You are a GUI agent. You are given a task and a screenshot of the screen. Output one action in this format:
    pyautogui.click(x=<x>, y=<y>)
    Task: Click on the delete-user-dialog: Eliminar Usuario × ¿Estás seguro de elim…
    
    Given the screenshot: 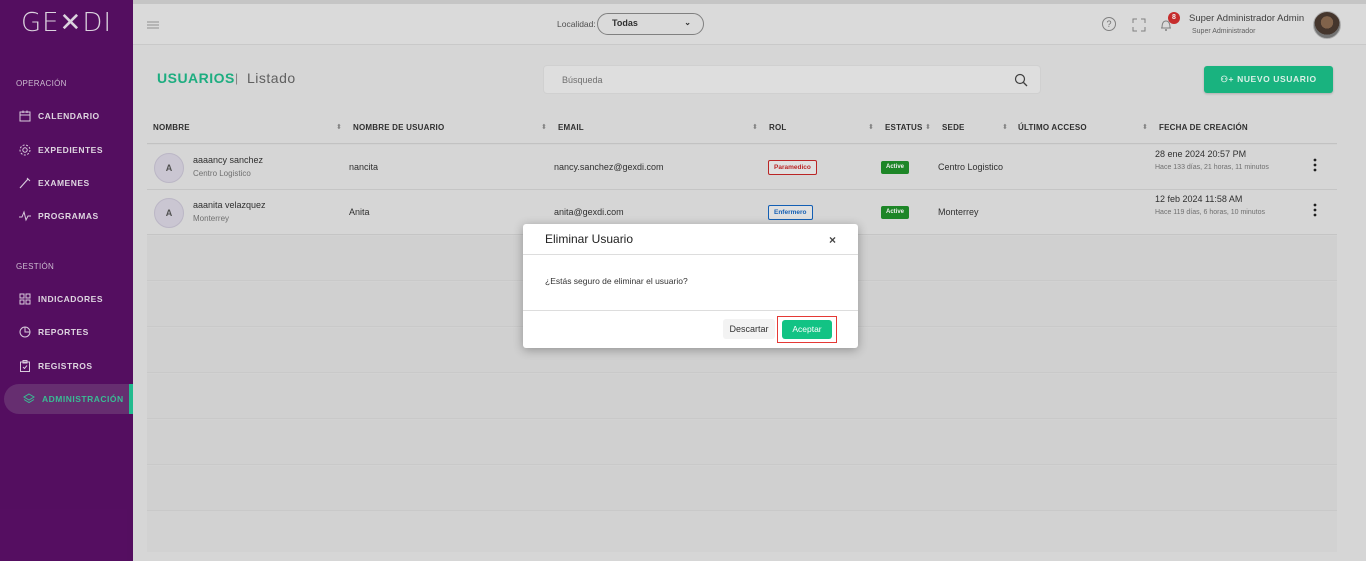 What is the action you would take?
    pyautogui.click(x=690, y=286)
    